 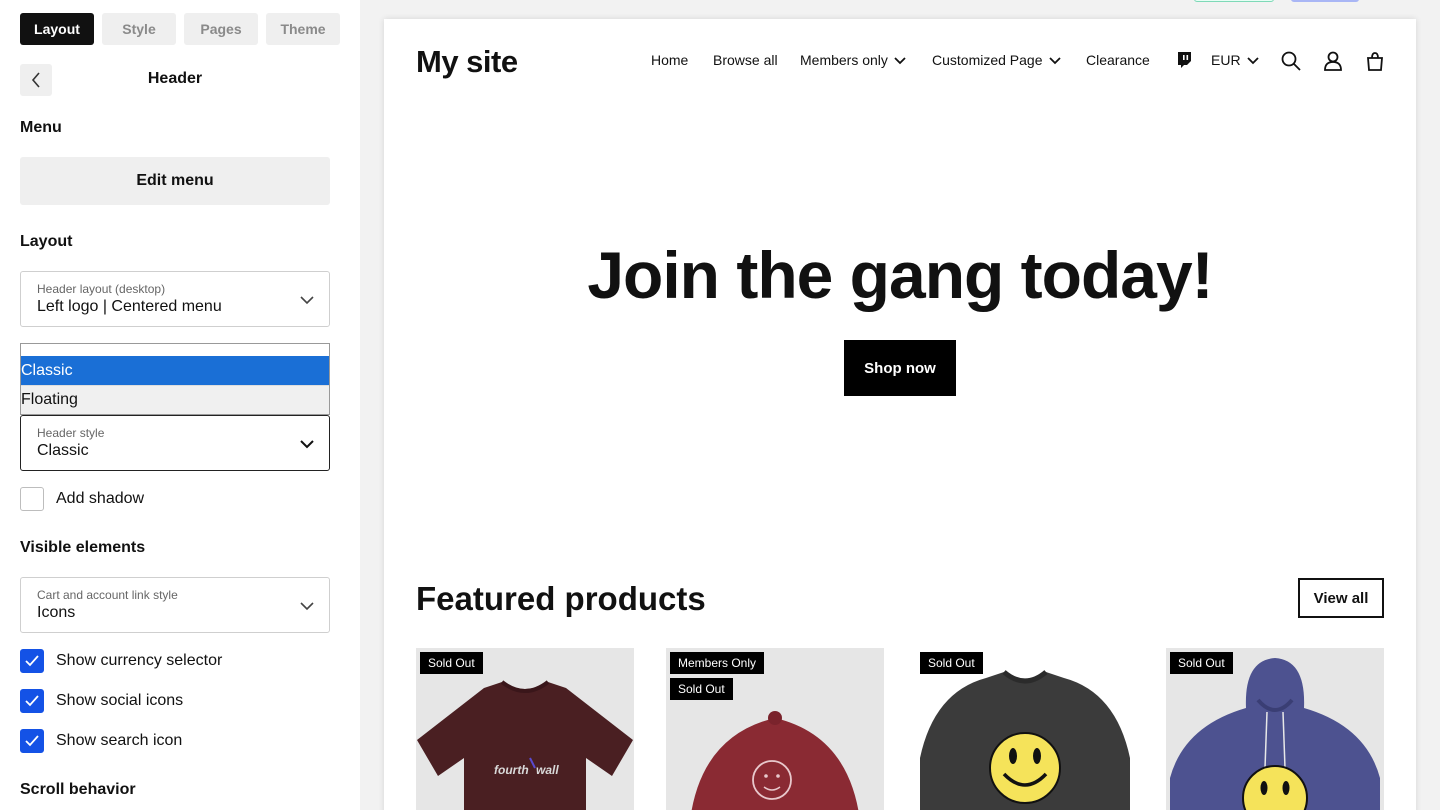 I want to click on nav-customized-page: Customized Page, so click(x=996, y=60).